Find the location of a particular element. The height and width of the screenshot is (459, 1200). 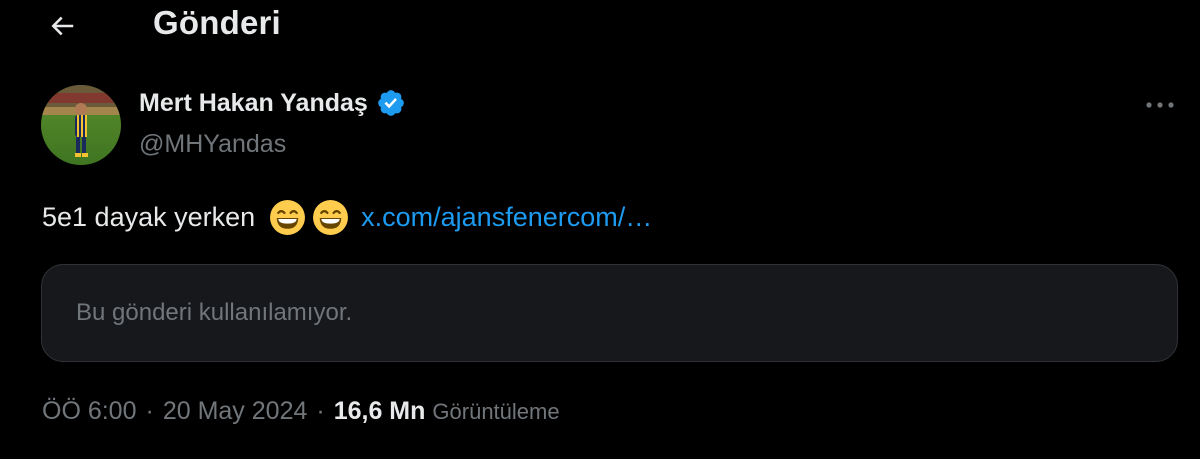

more-options-button is located at coordinates (1160, 105).